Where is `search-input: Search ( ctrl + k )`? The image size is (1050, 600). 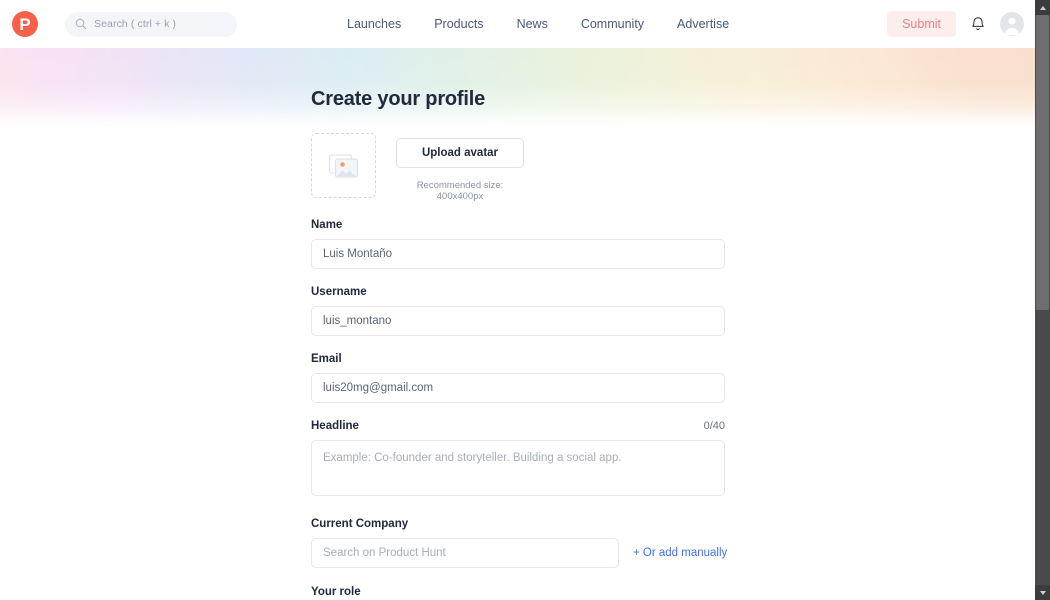 search-input: Search ( ctrl + k ) is located at coordinates (151, 24).